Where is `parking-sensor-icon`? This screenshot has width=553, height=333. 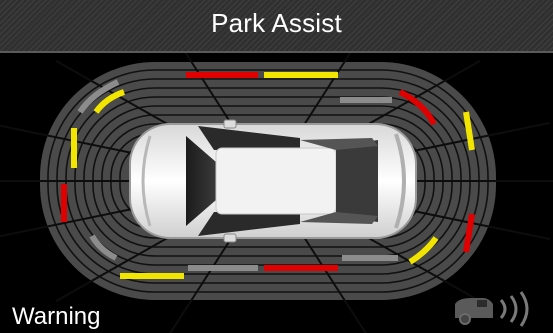 parking-sensor-icon is located at coordinates (492, 309).